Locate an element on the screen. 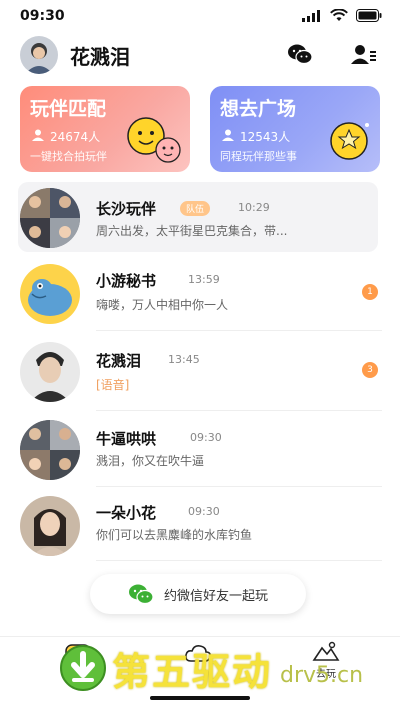 Image resolution: width=400 pixels, height=710 pixels. header: 花溅泪 is located at coordinates (200, 54).